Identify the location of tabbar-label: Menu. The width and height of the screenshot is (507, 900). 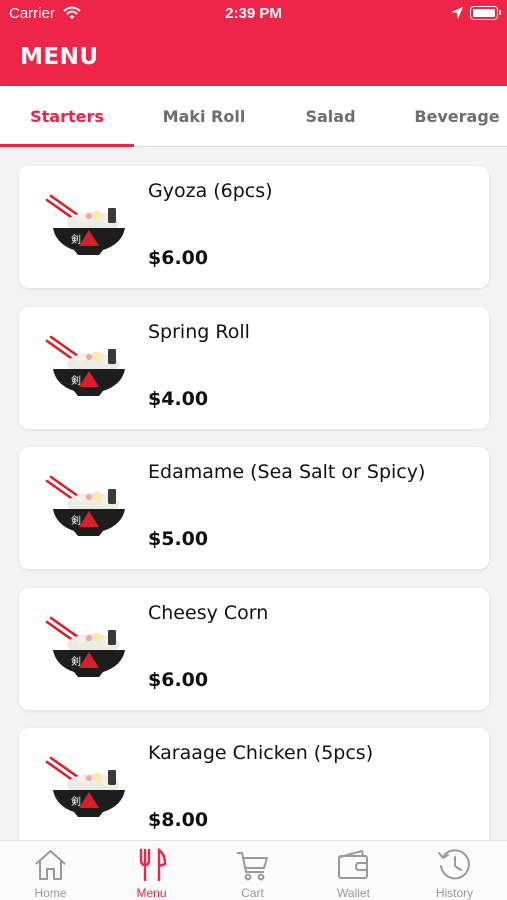
(151, 893).